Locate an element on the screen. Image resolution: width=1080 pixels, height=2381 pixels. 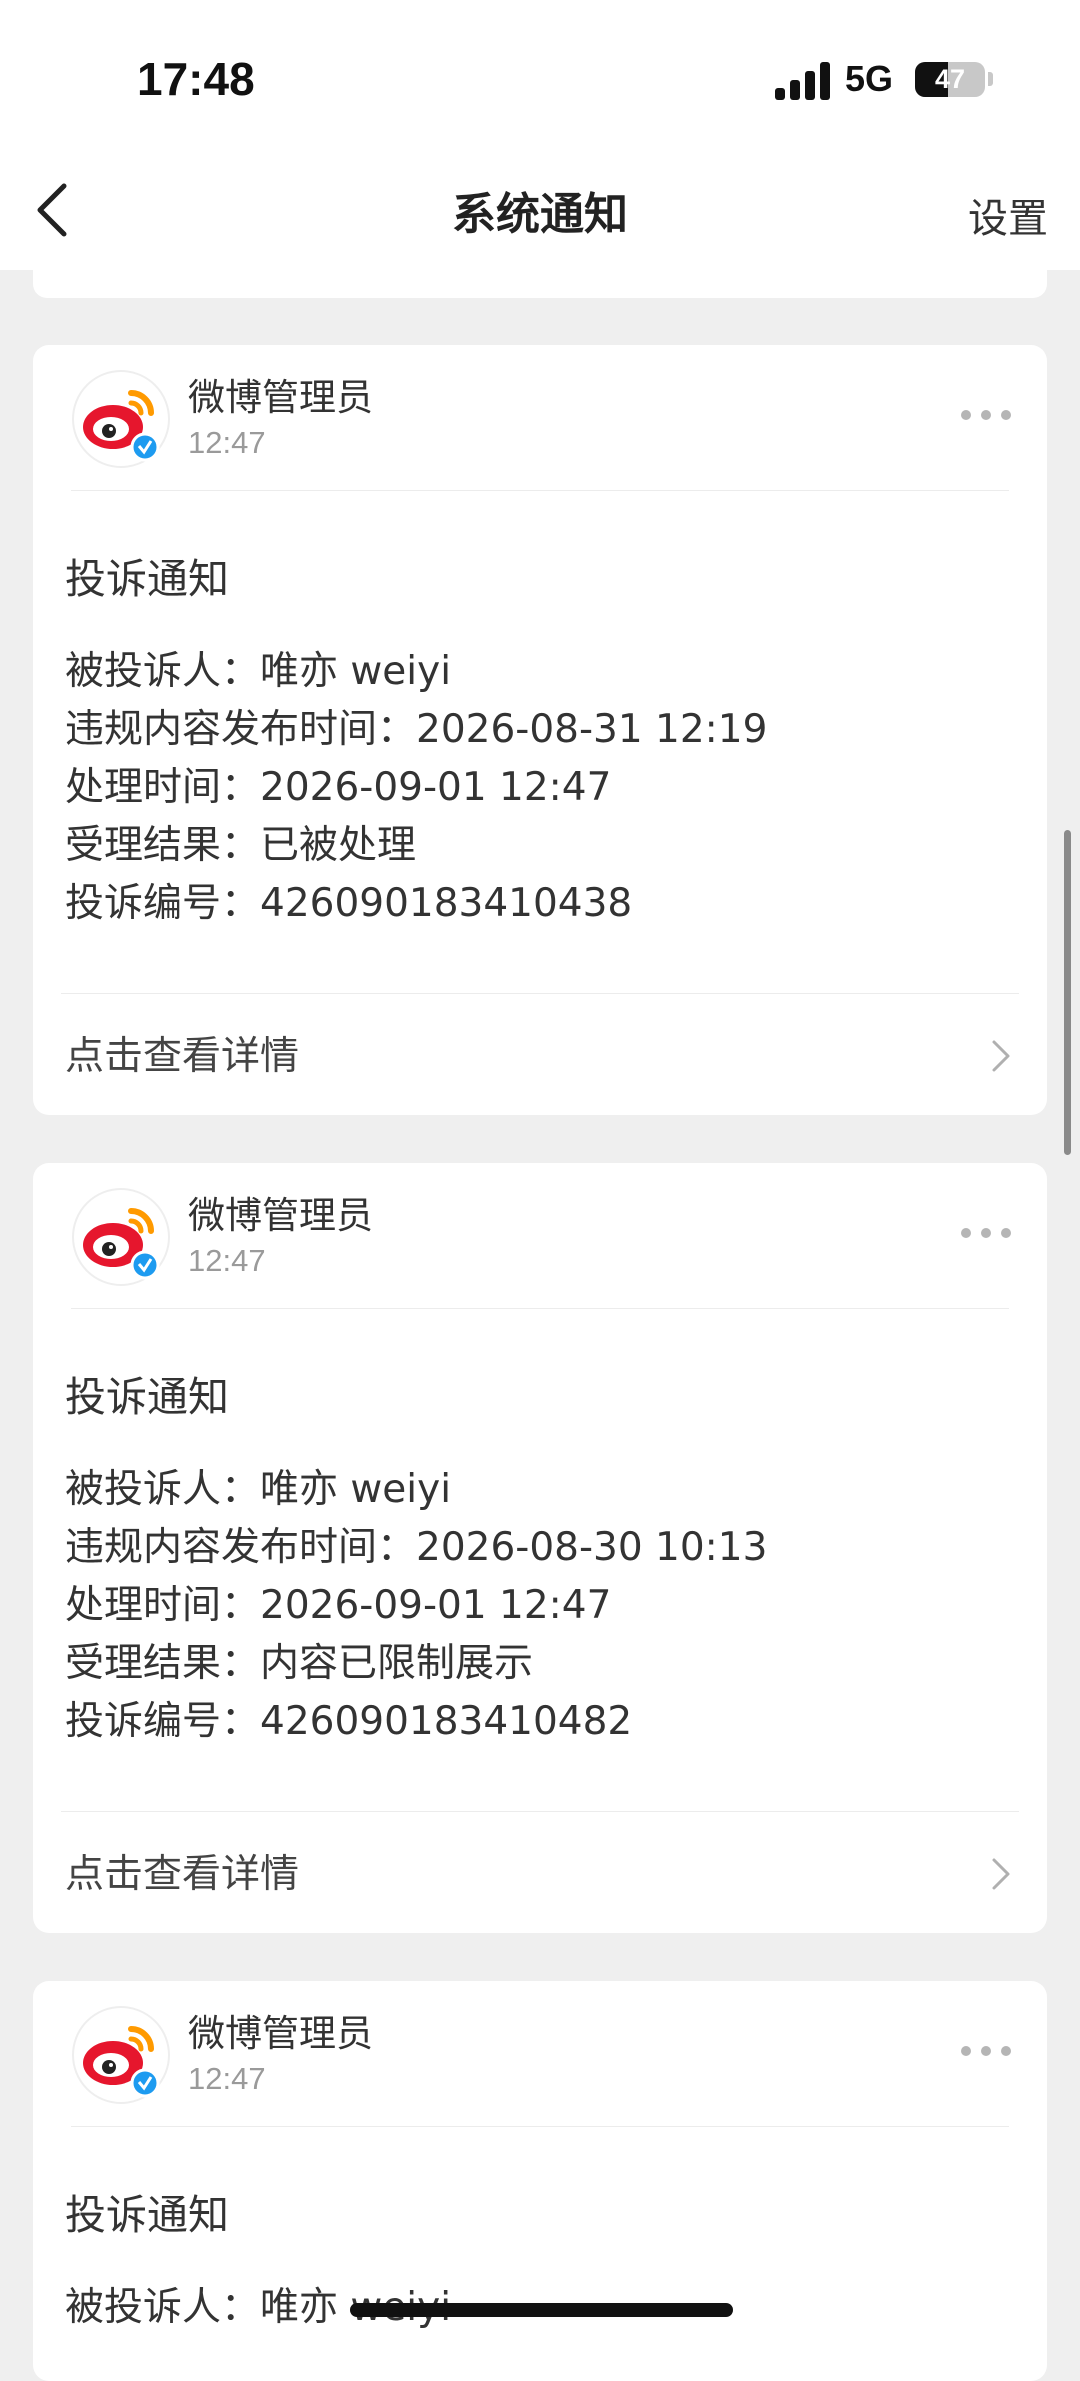
battery-icon: 47 is located at coordinates (950, 79).